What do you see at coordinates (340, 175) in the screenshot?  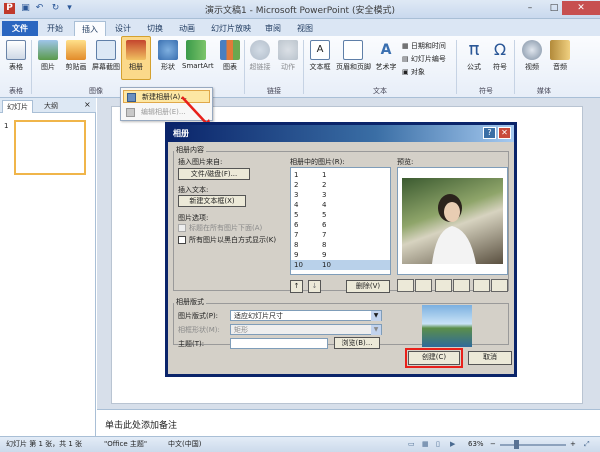 I see `list-item: 11` at bounding box center [340, 175].